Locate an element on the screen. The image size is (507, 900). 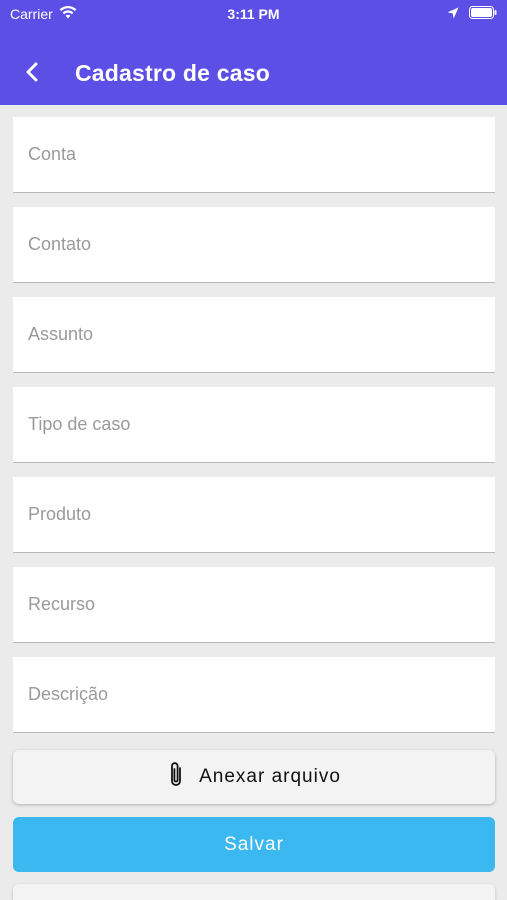
paperclip-icon is located at coordinates (176, 777).